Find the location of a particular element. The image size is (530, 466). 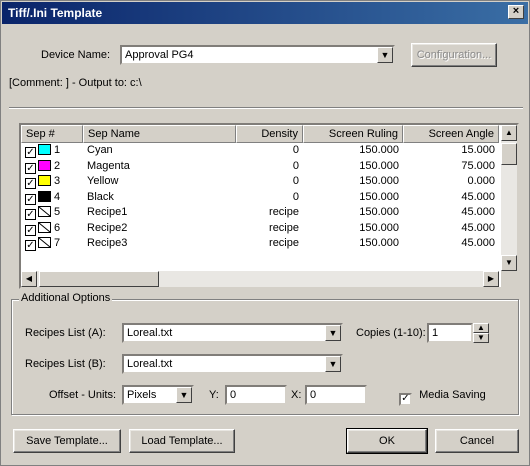

ok-button: OK is located at coordinates (387, 441).